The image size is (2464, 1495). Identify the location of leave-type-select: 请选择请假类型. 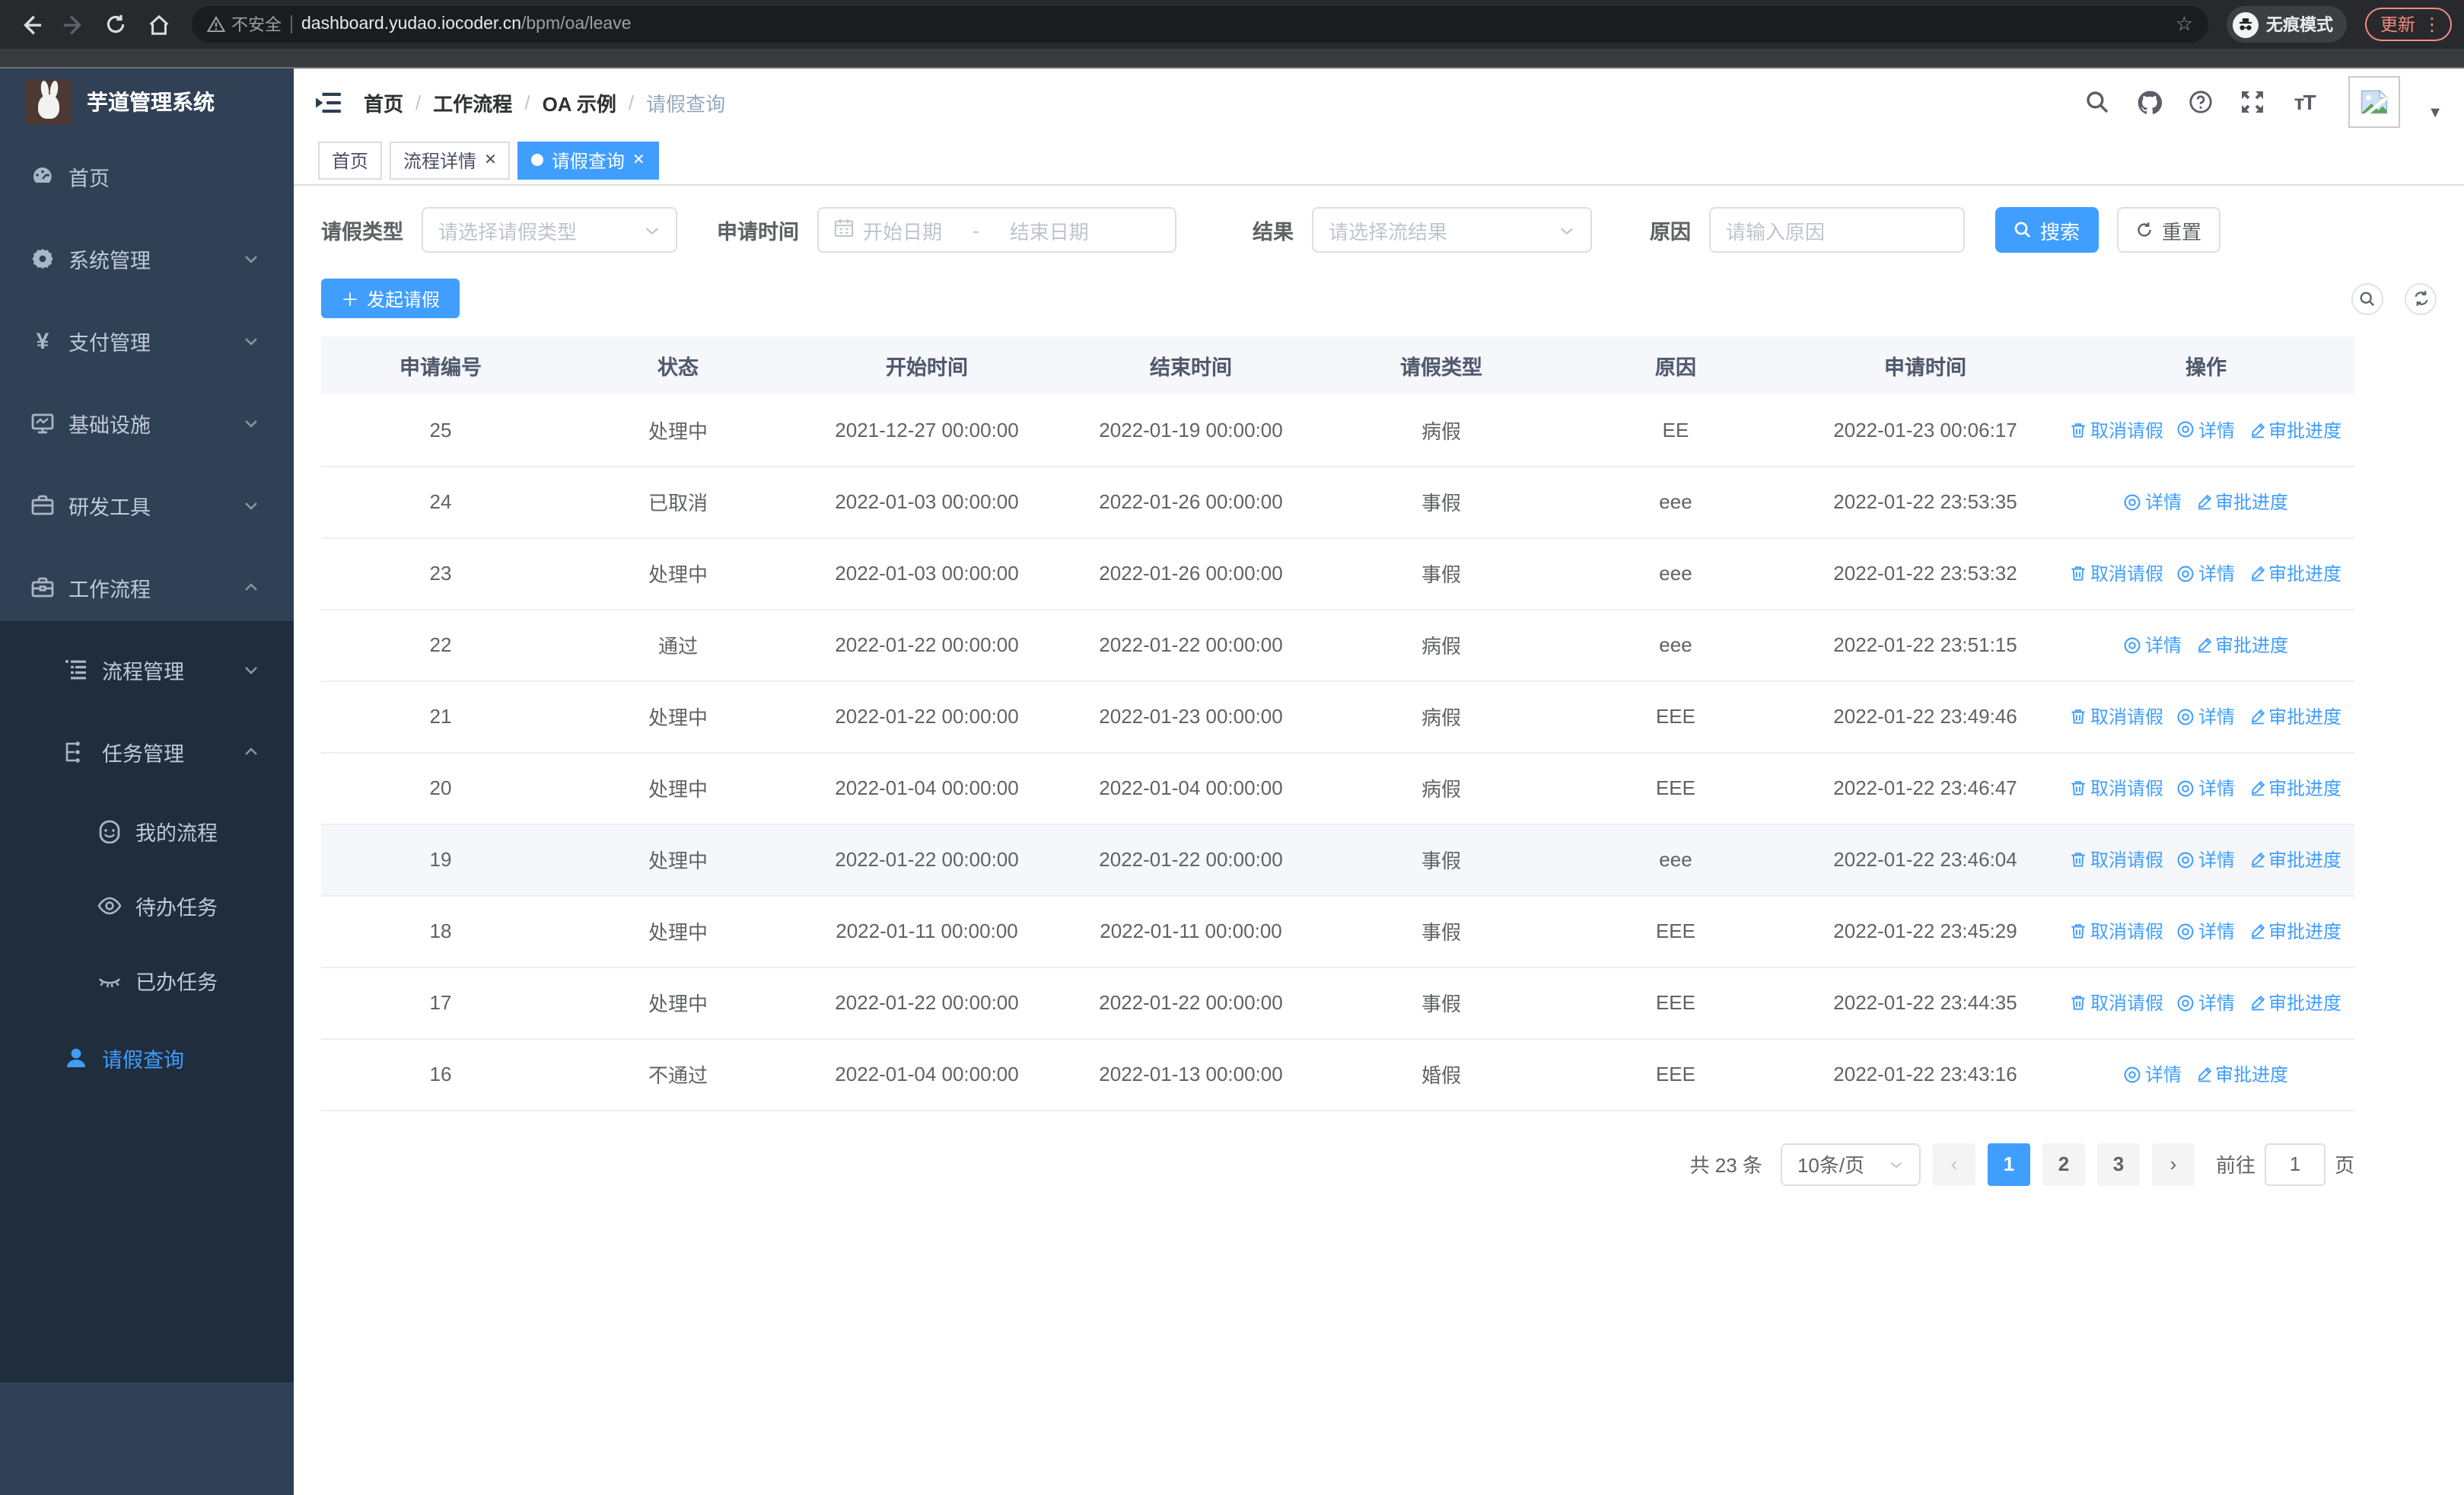
(549, 230).